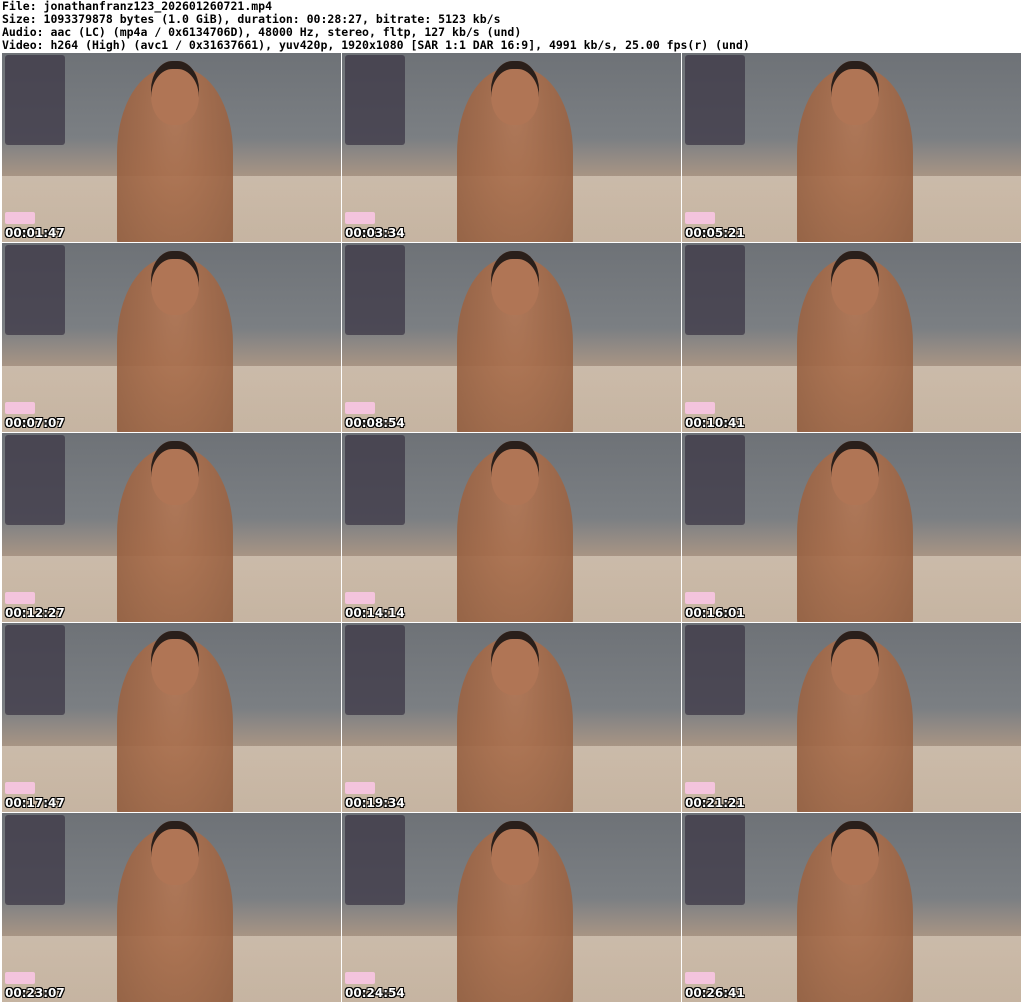  What do you see at coordinates (851, 907) in the screenshot?
I see `video-thumbnail: 00:26:41` at bounding box center [851, 907].